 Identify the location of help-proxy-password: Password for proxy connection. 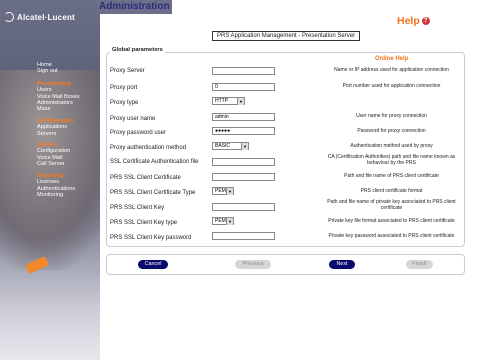
(391, 131).